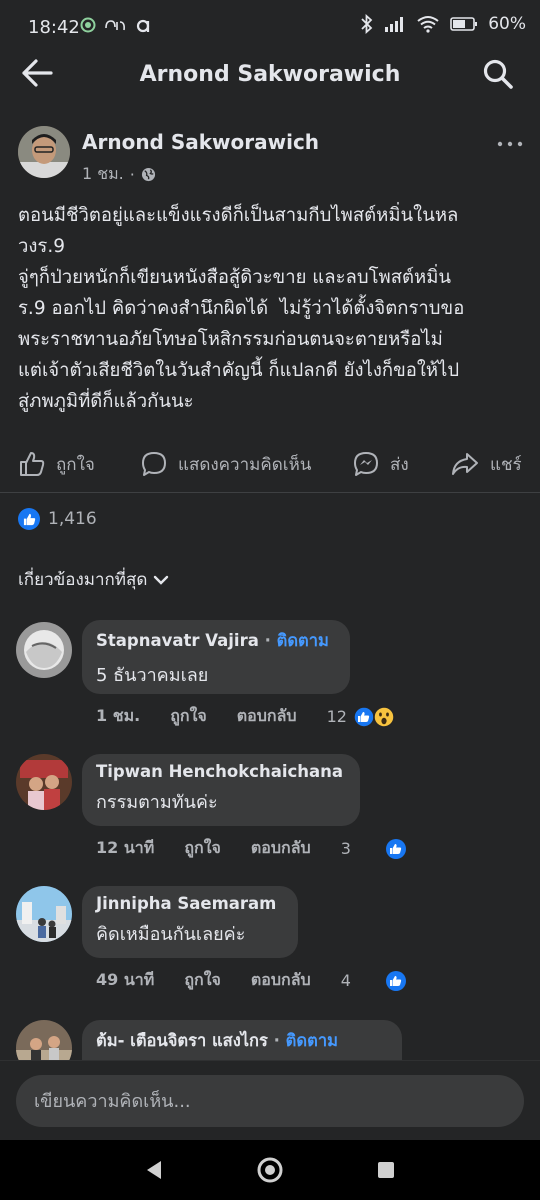 This screenshot has height=1200, width=540. Describe the element at coordinates (148, 174) in the screenshot. I see `globe-icon` at that location.